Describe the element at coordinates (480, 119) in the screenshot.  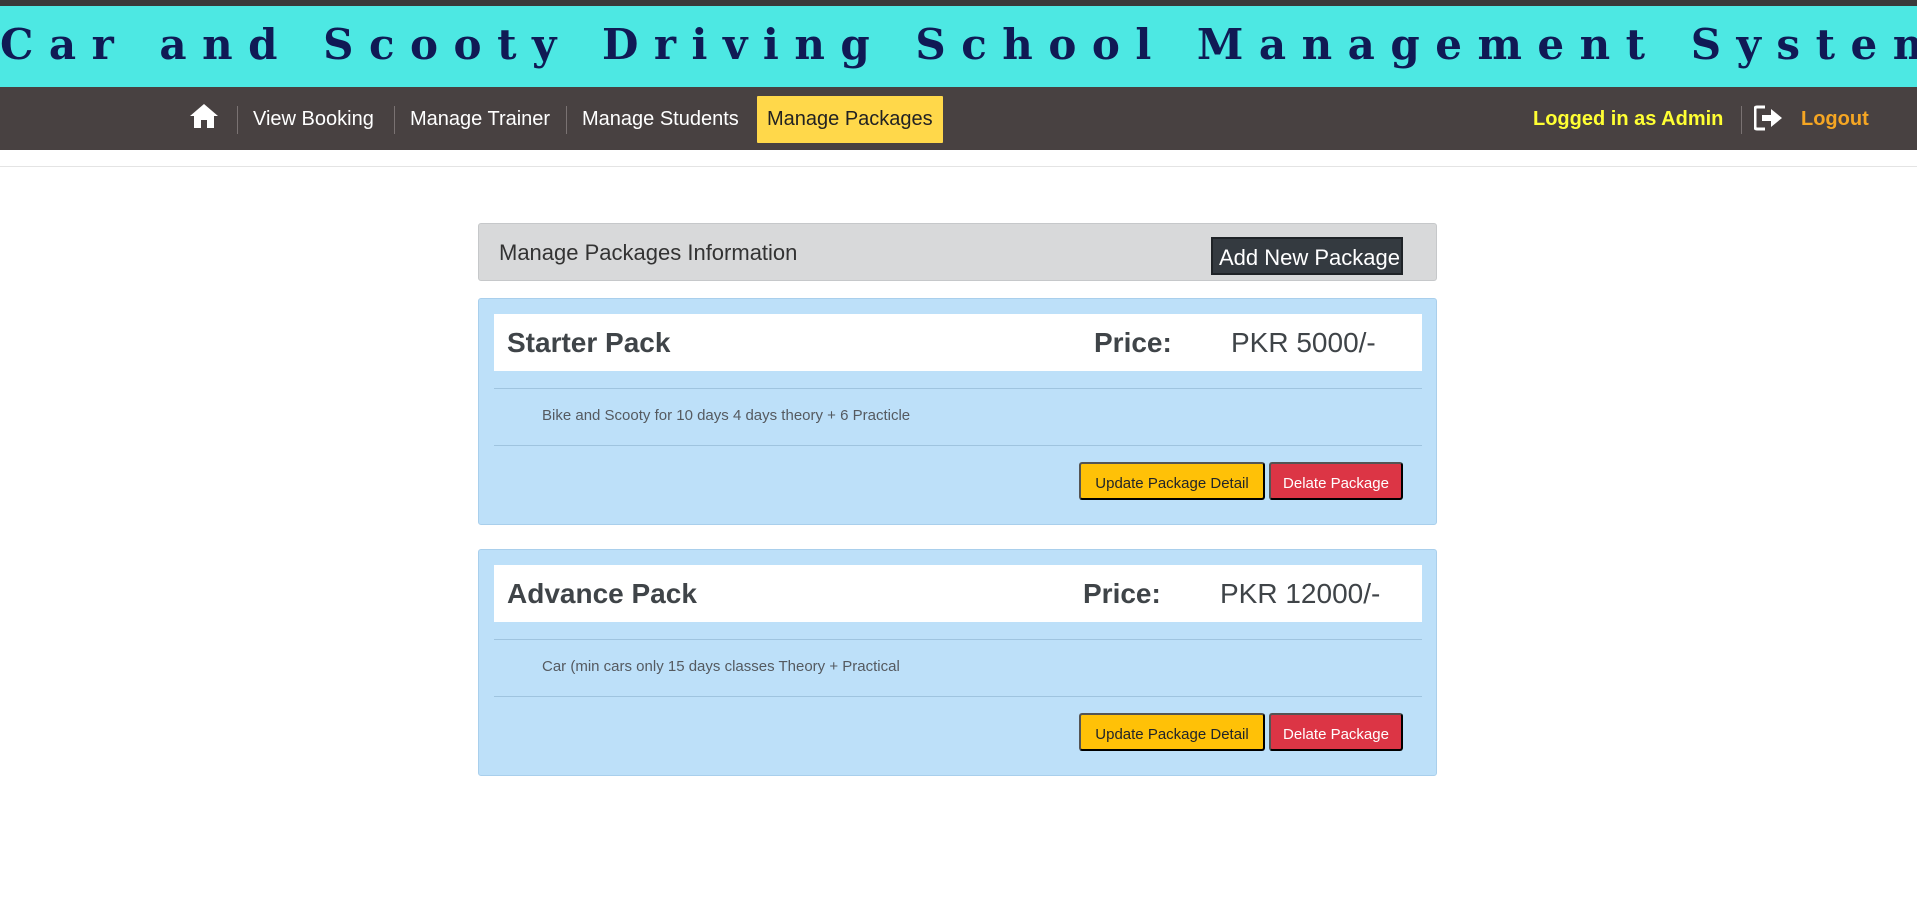
I see `nav-manage-trainer: Manage Trainer` at that location.